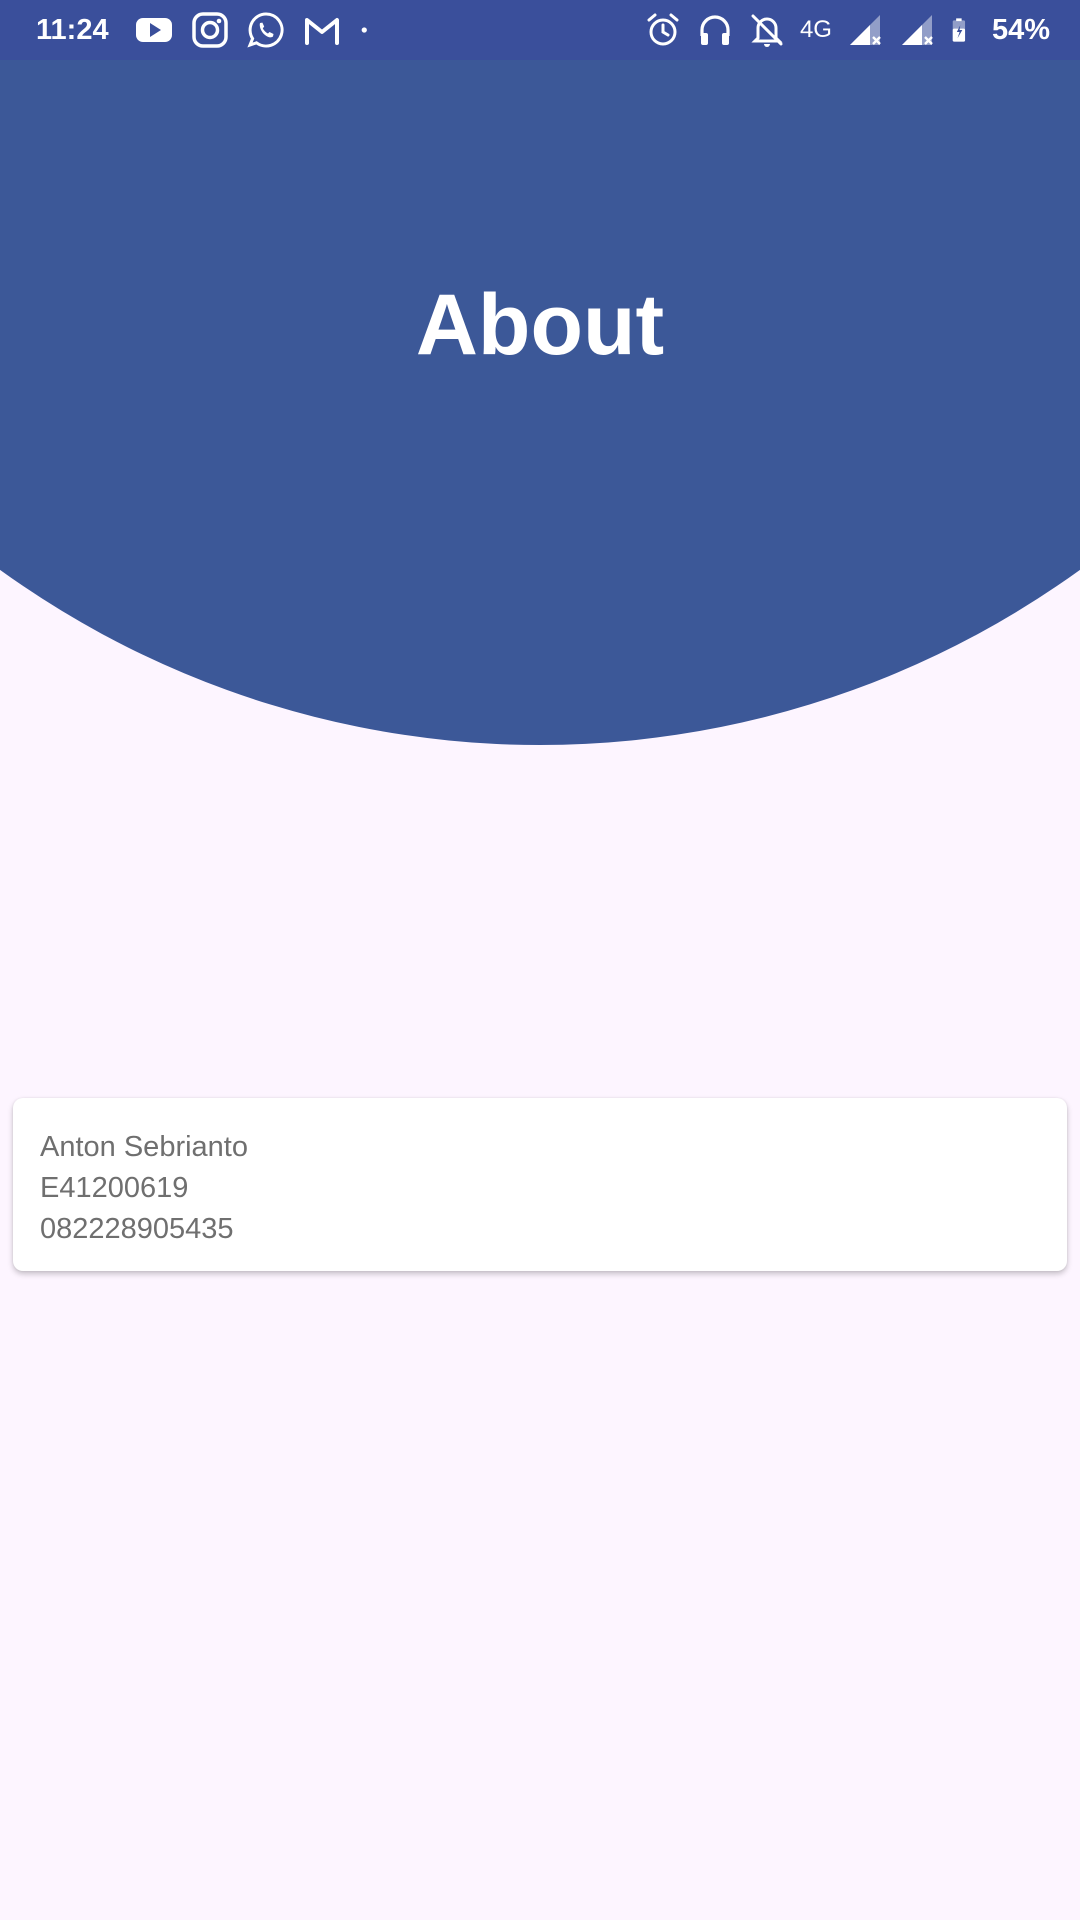 This screenshot has height=1920, width=1080. I want to click on system-icons: 4G 54%, so click(847, 30).